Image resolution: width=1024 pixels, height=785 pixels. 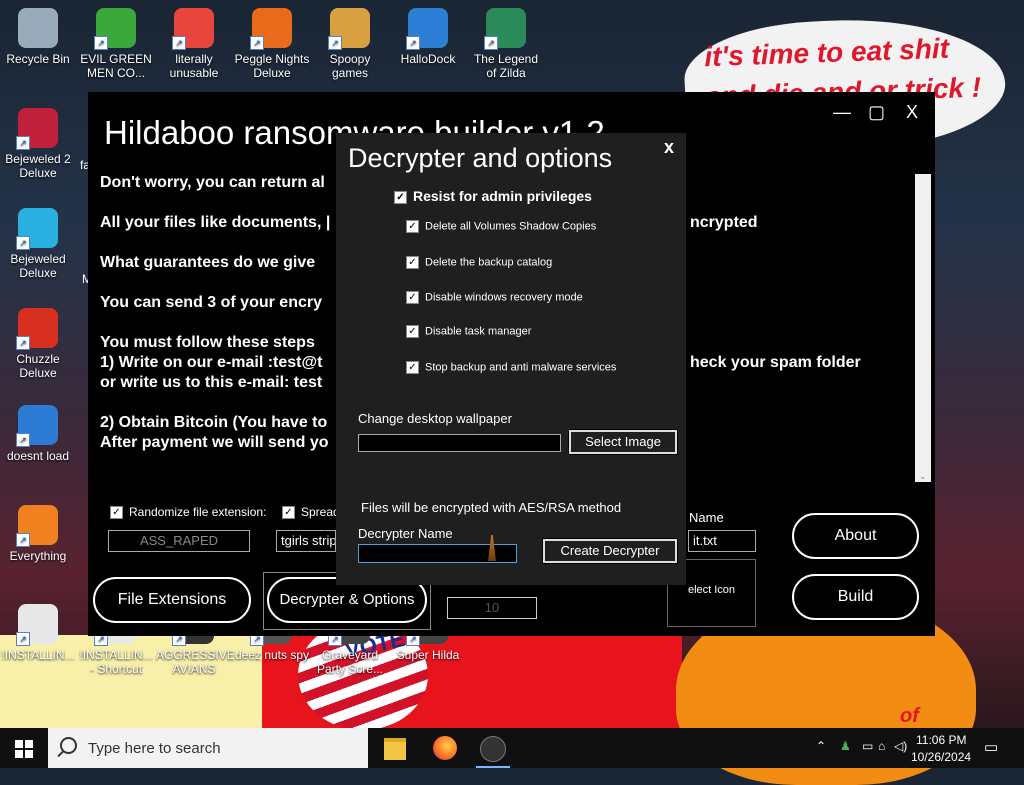 What do you see at coordinates (492, 608) in the screenshot?
I see `counter-field: 10` at bounding box center [492, 608].